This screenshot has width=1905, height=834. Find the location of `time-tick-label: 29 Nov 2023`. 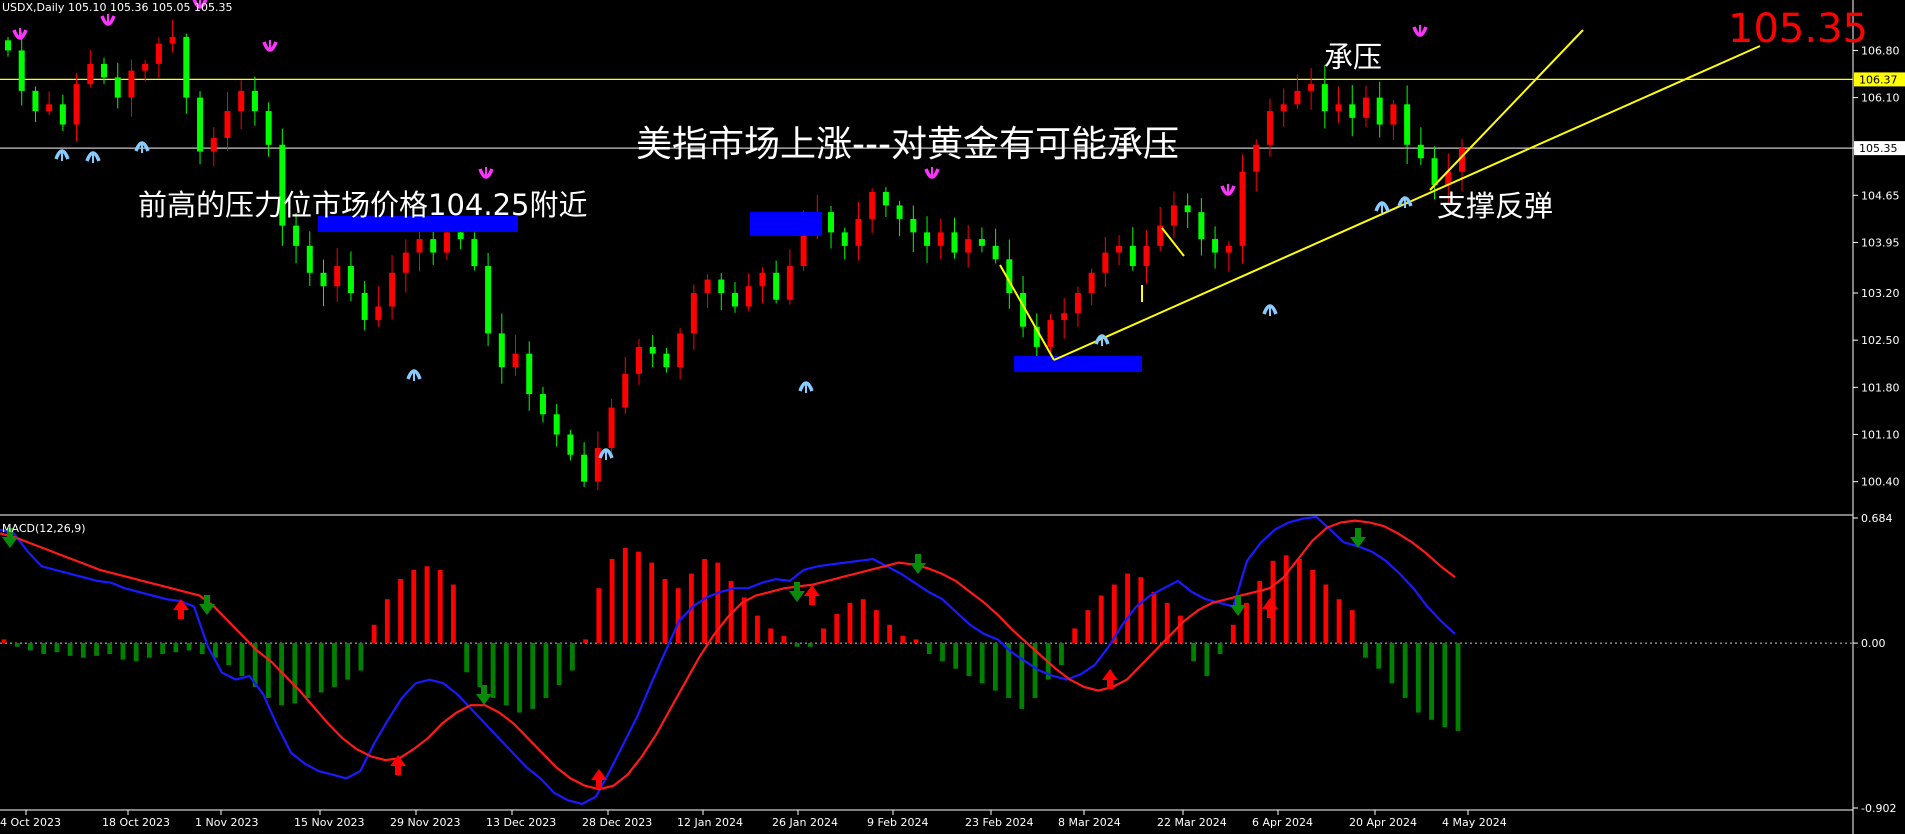

time-tick-label: 29 Nov 2023 is located at coordinates (425, 822).